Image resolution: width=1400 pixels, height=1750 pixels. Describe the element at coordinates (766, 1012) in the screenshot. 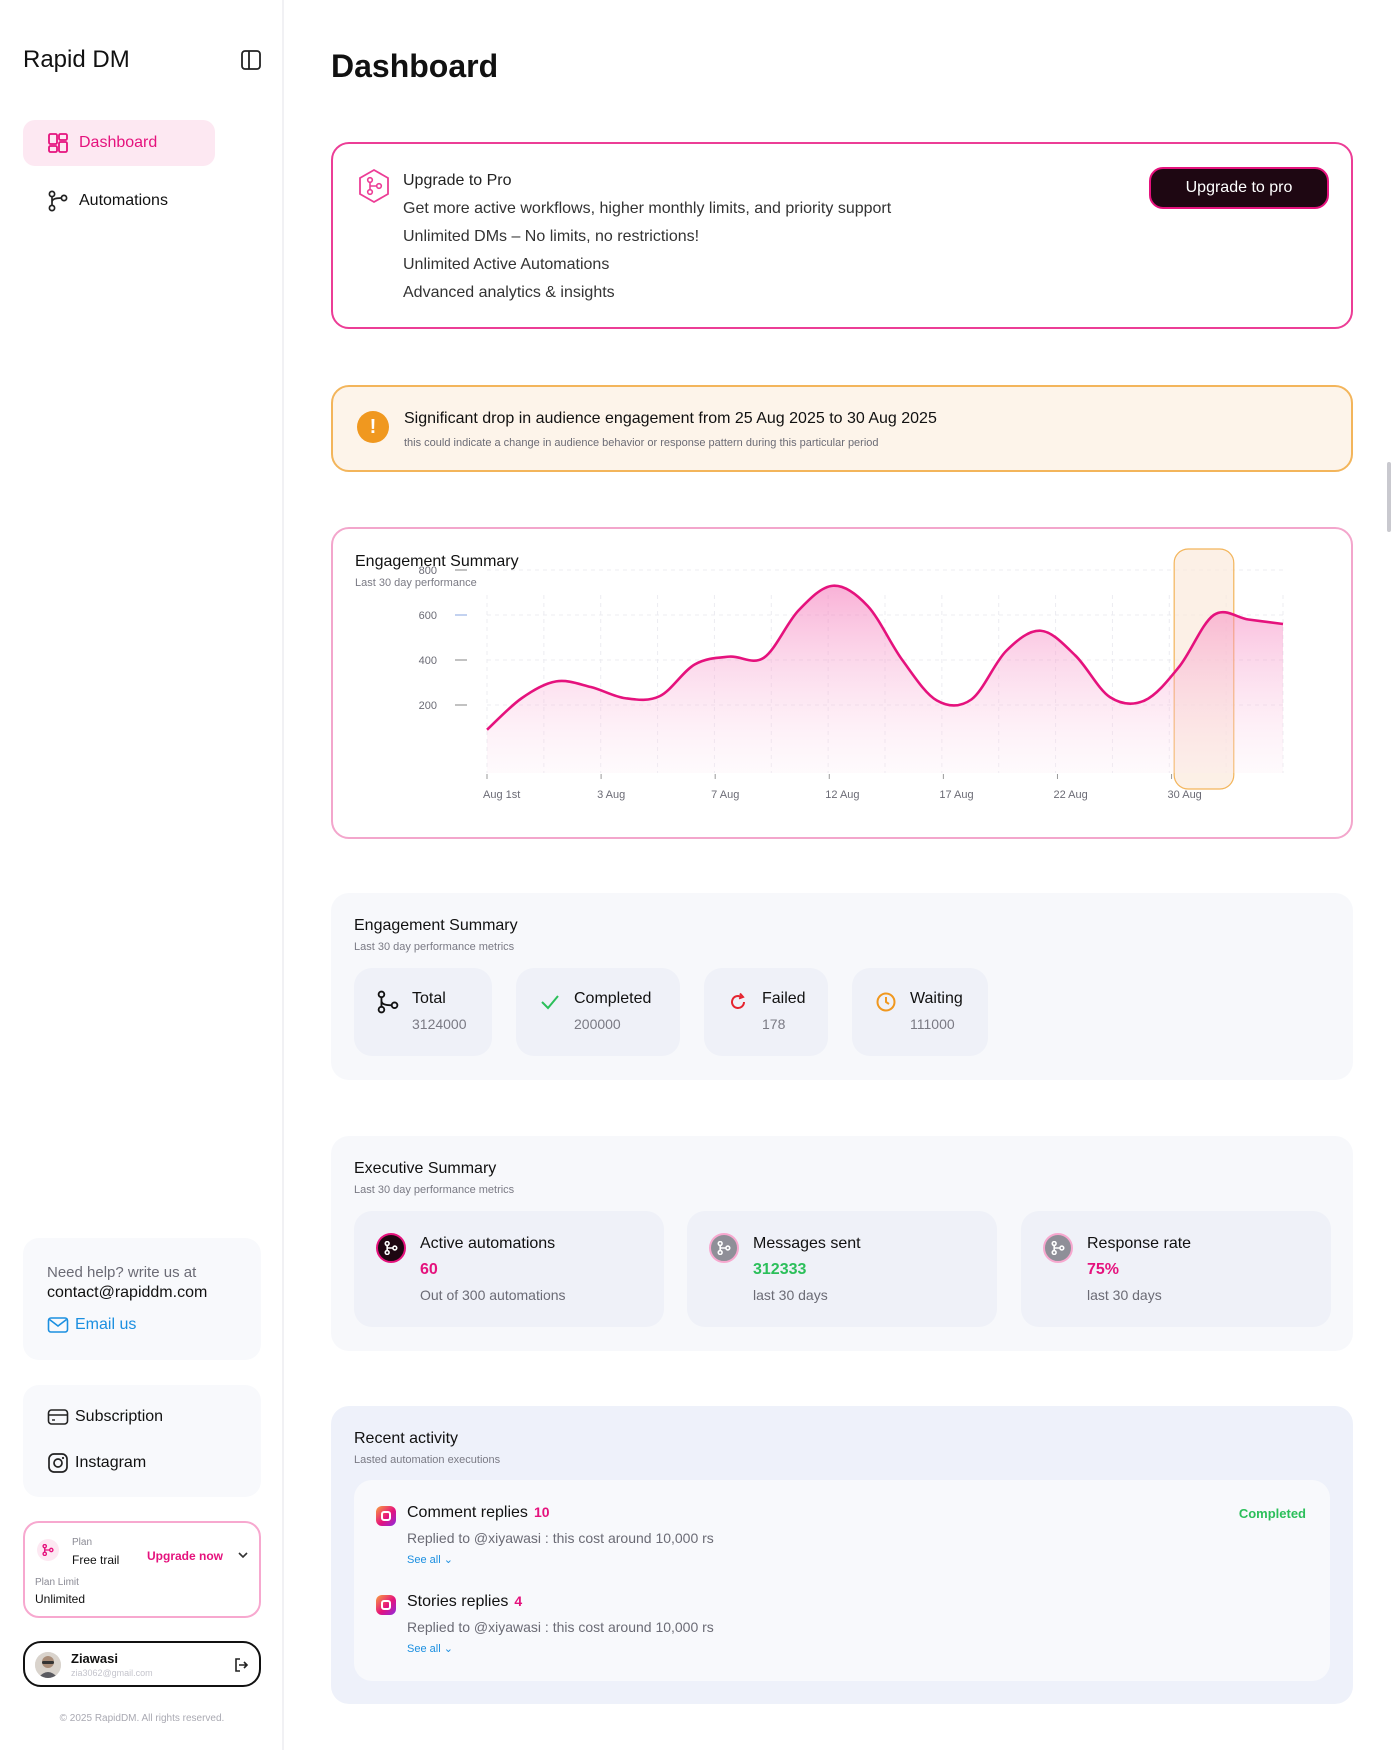

I see `stat-failed: Failed 178` at that location.